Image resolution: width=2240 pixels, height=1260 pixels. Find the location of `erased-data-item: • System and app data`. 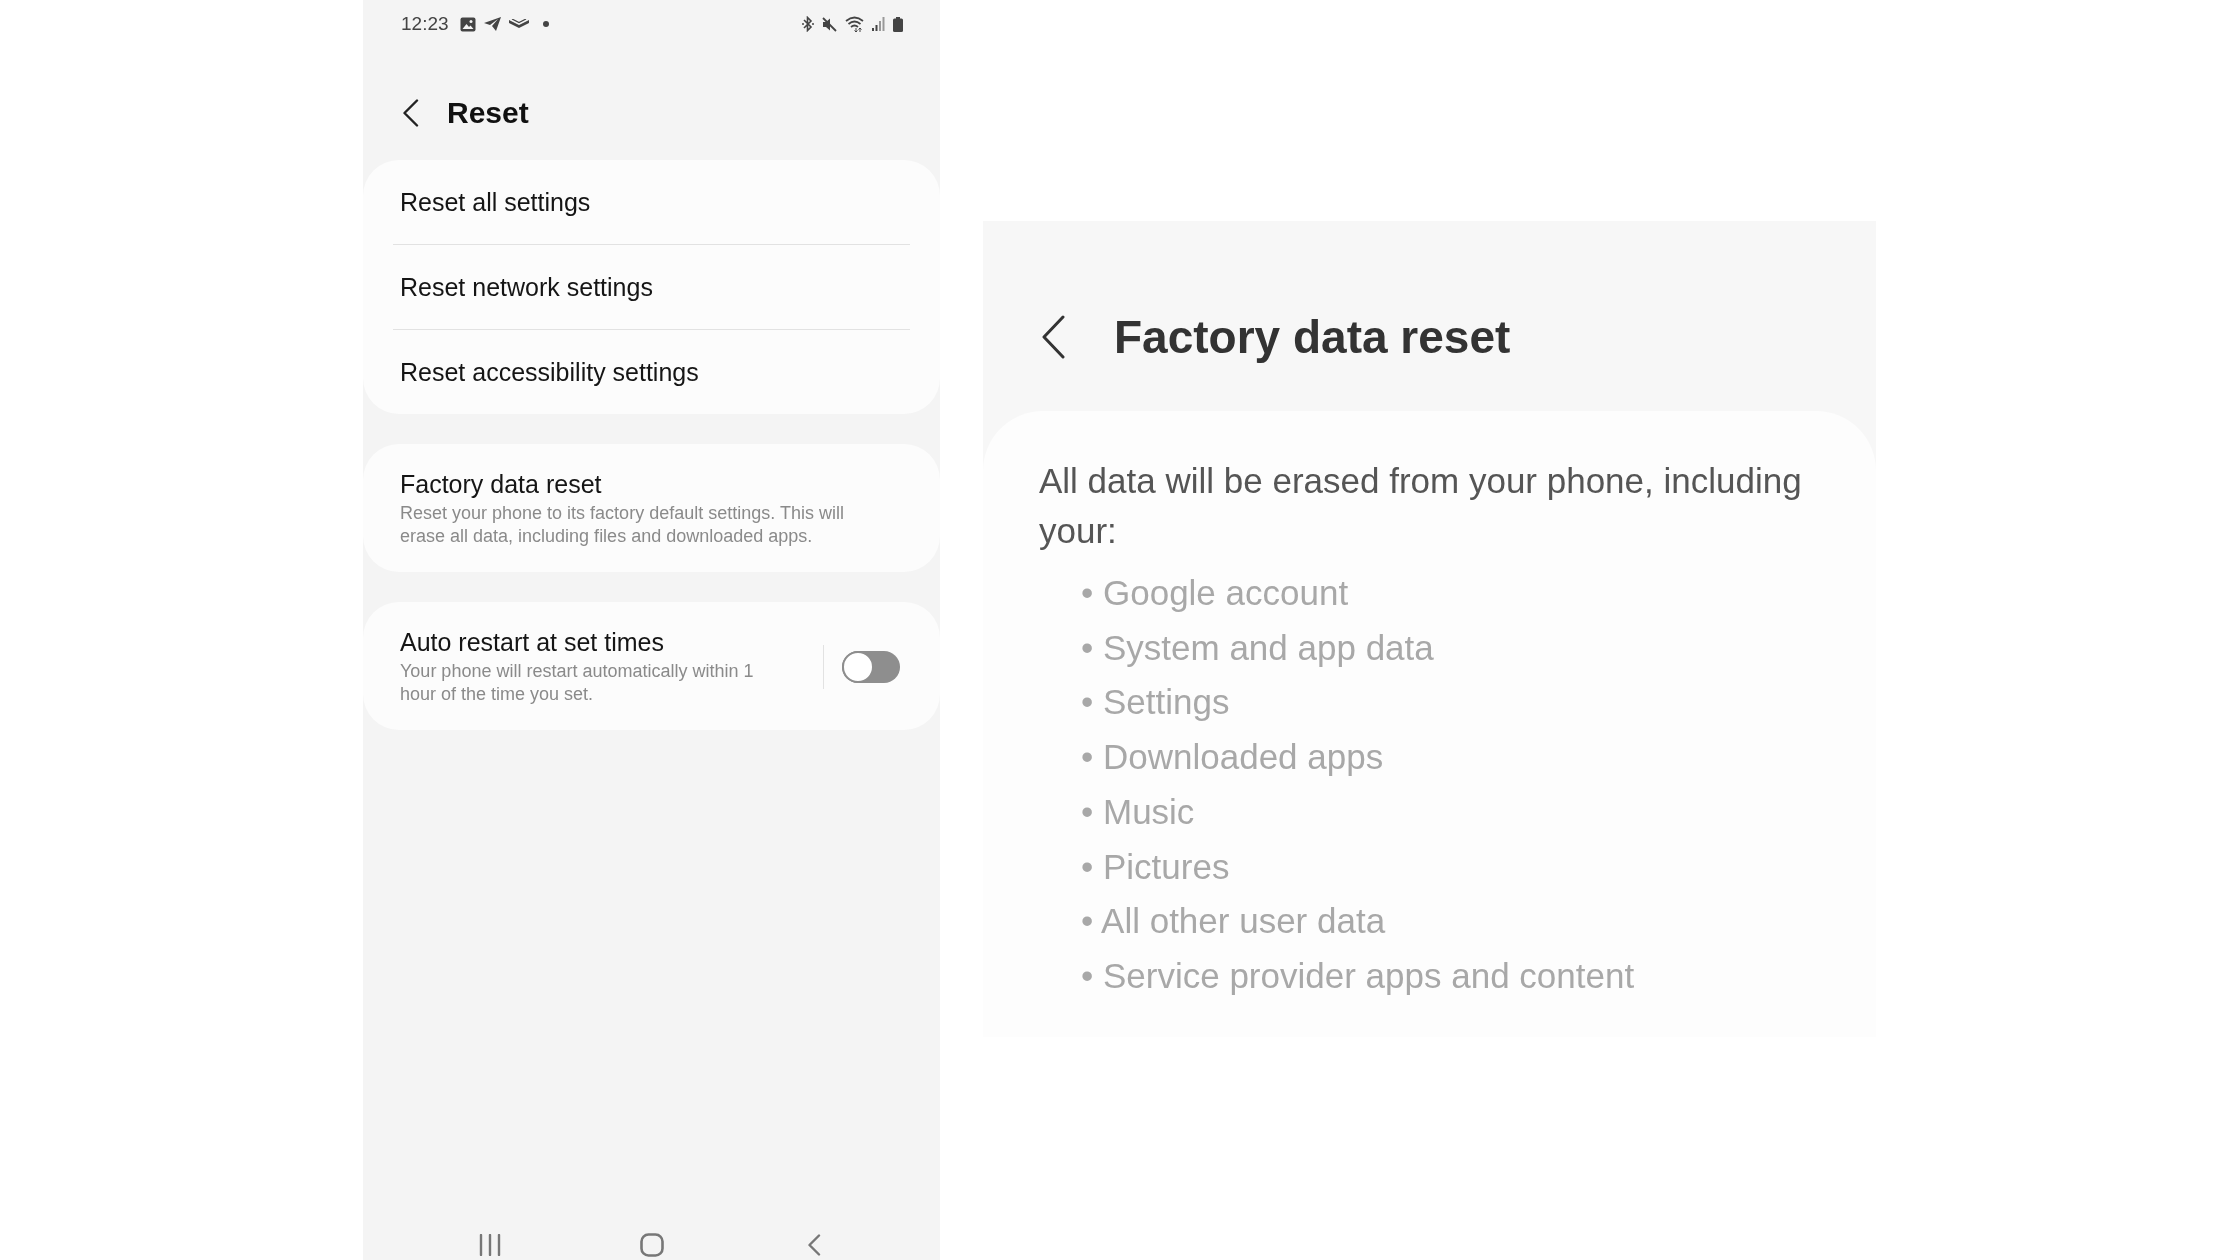

erased-data-item: • System and app data is located at coordinates (1257, 647).